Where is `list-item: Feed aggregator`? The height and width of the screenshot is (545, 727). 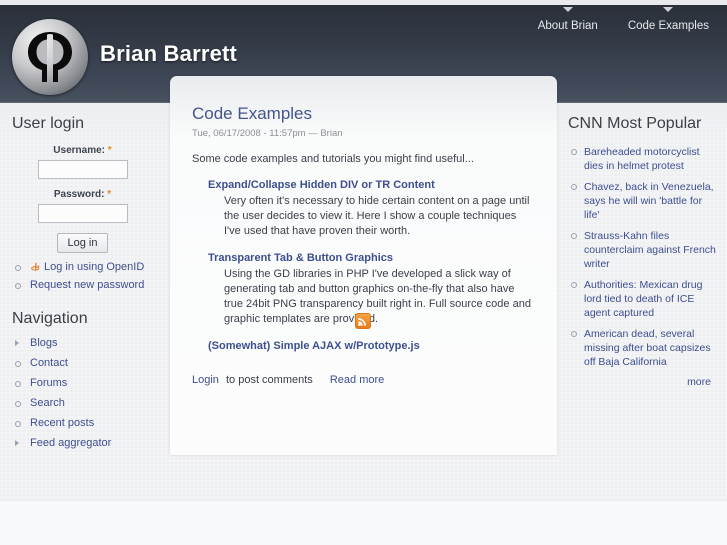
list-item: Feed aggregator is located at coordinates (82, 443).